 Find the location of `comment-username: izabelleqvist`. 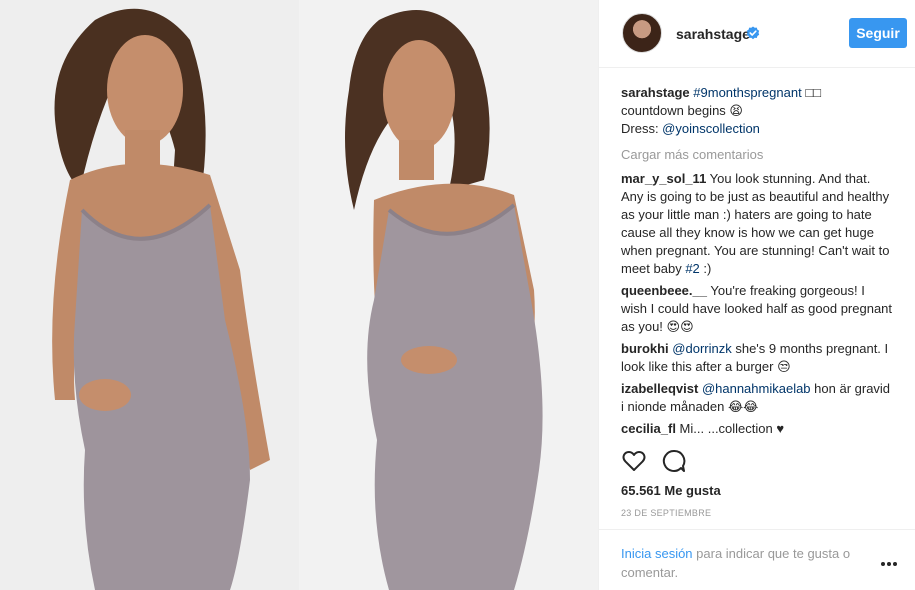

comment-username: izabelleqvist is located at coordinates (659, 388).